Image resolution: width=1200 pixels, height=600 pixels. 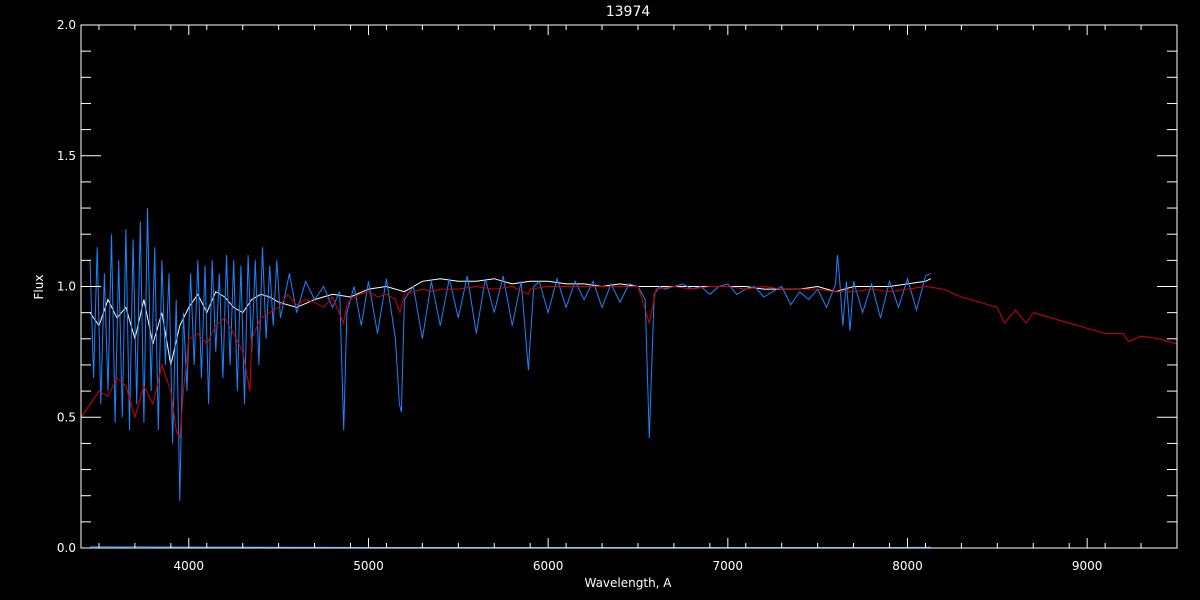 I want to click on x-tick-label: 5000, so click(x=368, y=566).